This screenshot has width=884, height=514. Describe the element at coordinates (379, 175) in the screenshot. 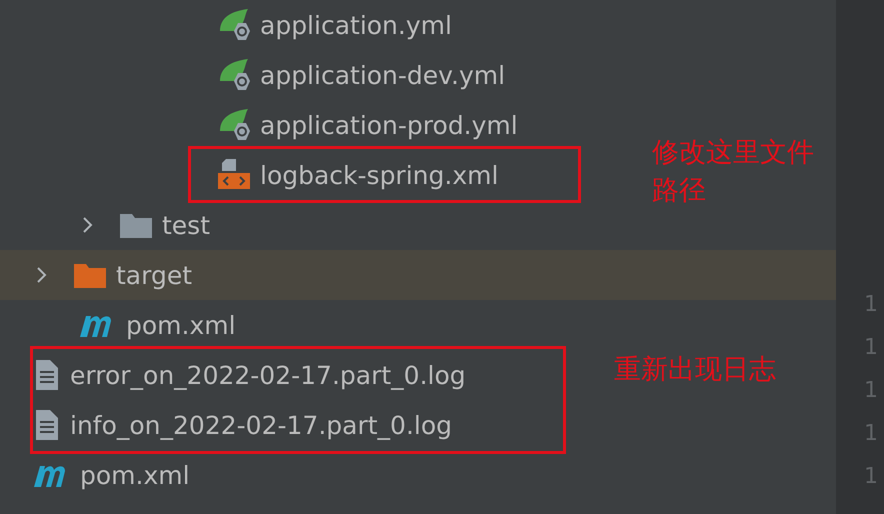

I see `file-name: logback-spring.xml` at that location.